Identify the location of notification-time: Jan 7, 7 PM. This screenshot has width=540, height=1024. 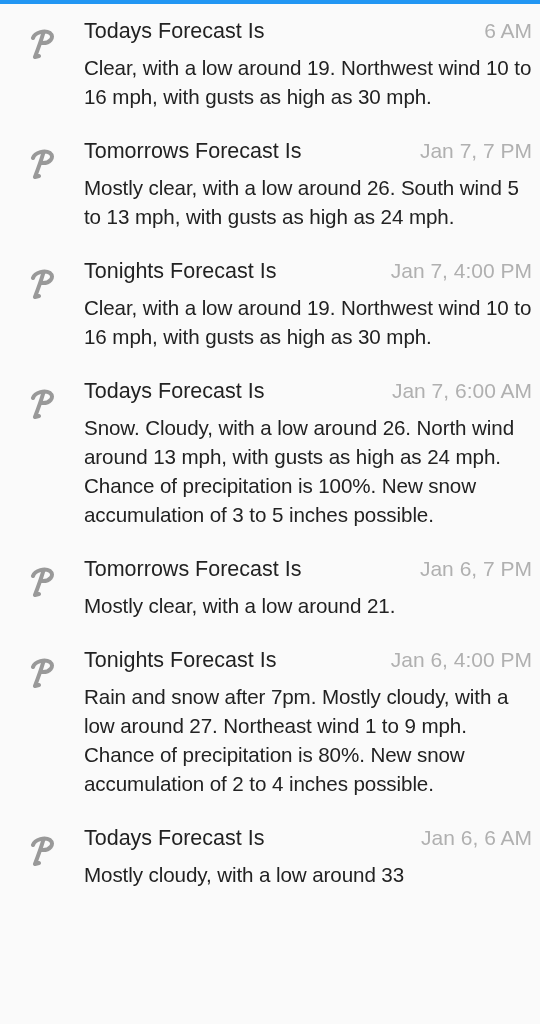
(475, 151).